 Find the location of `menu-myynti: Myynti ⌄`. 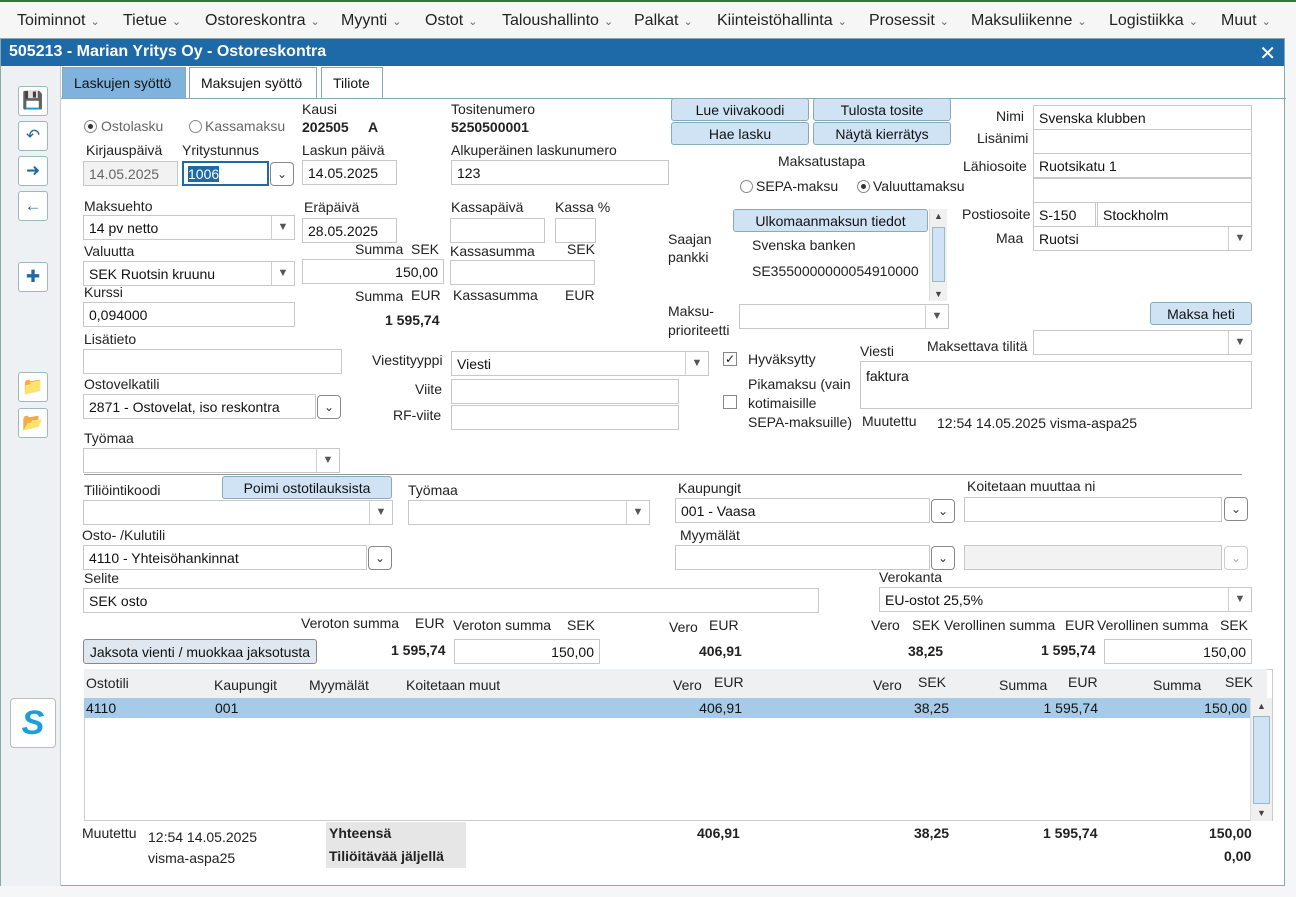

menu-myynti: Myynti ⌄ is located at coordinates (371, 21).